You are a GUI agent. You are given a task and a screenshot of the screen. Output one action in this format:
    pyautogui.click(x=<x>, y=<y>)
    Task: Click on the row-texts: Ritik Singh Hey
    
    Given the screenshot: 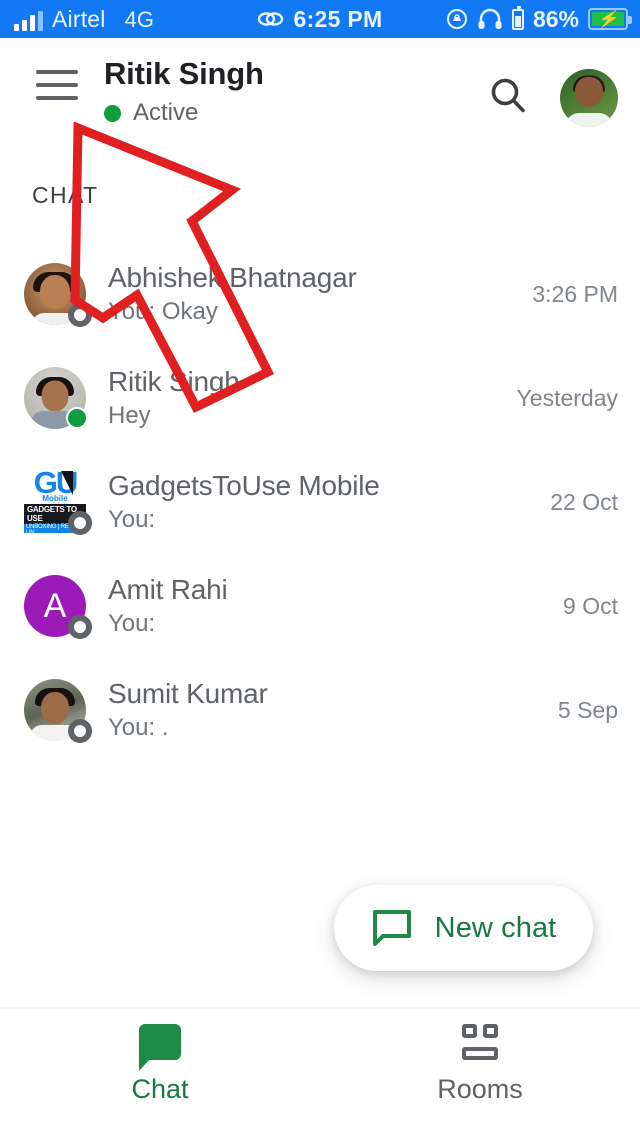 What is the action you would take?
    pyautogui.click(x=306, y=398)
    